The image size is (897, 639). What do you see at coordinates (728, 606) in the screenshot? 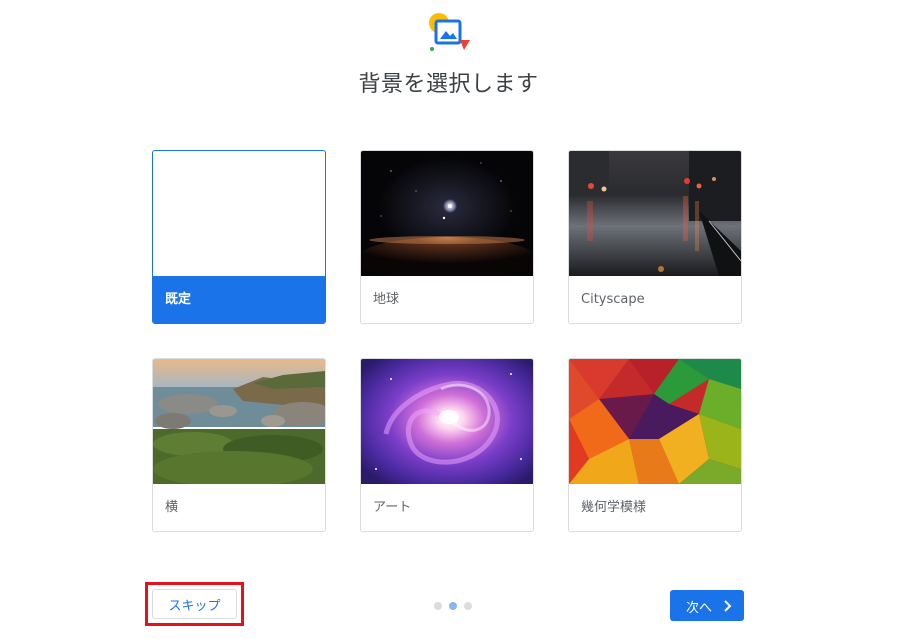
I see `chevron-right-icon` at bounding box center [728, 606].